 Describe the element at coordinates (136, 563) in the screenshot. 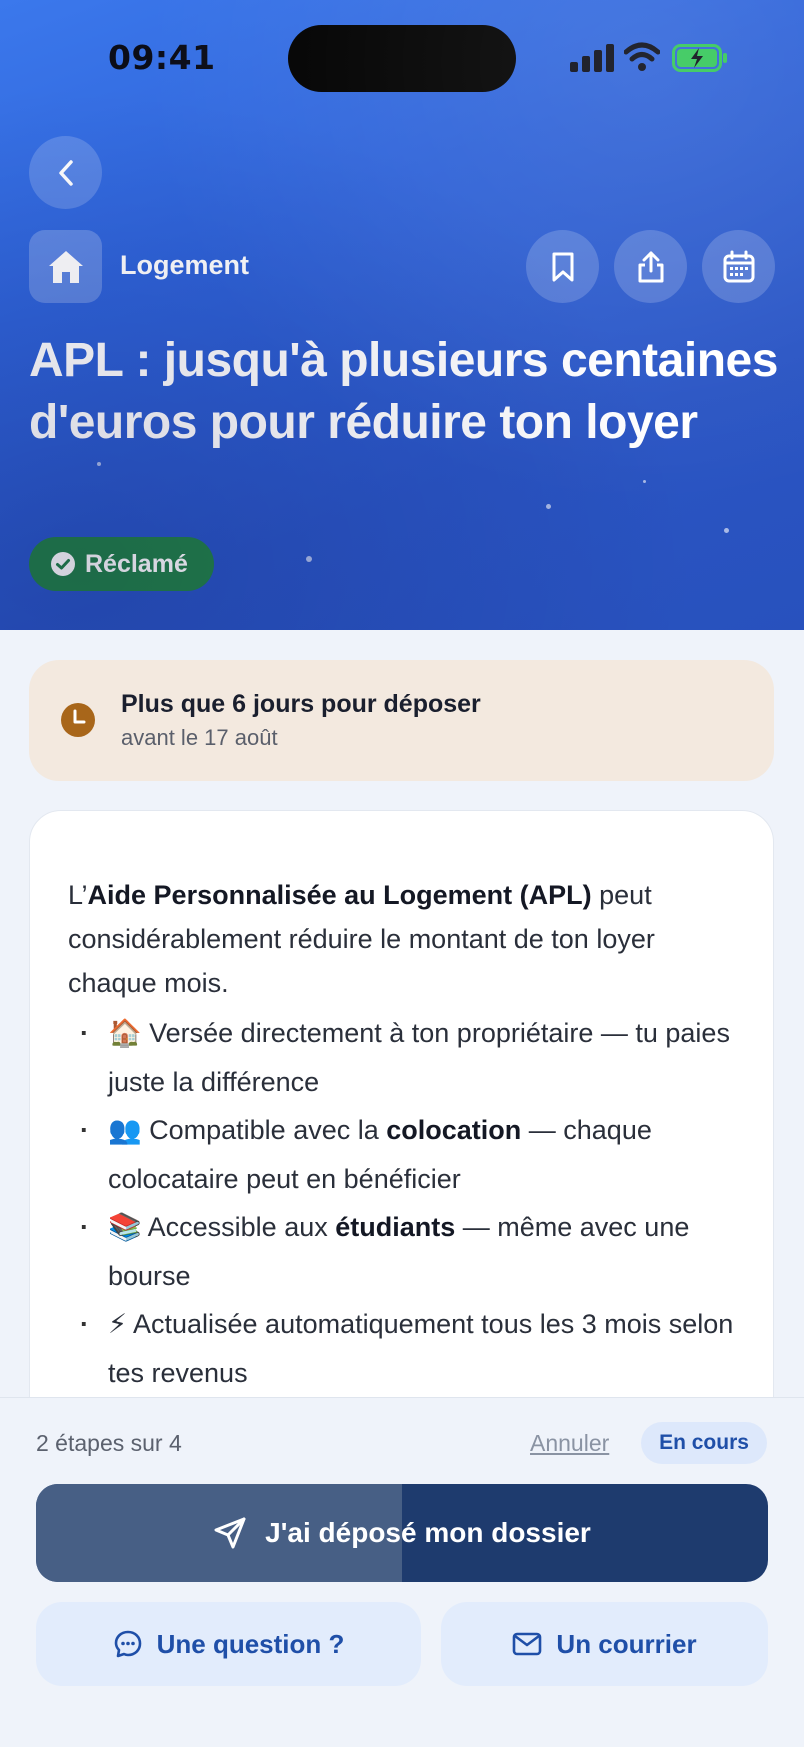

I see `status-badge-label: Réclamé` at that location.